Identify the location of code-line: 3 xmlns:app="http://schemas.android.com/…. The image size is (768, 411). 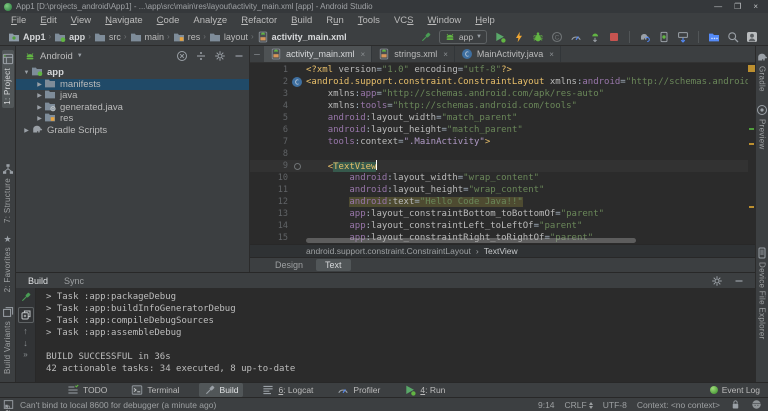
(499, 94).